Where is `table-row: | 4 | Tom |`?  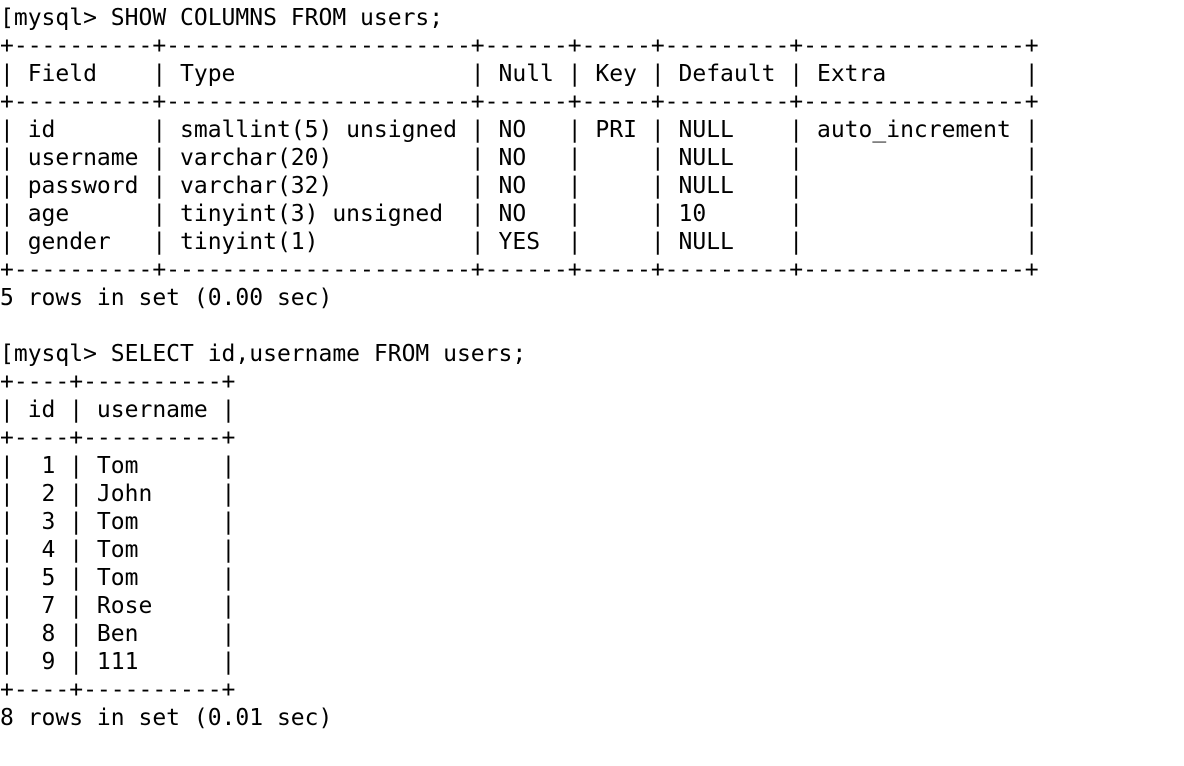 table-row: | 4 | Tom | is located at coordinates (118, 550).